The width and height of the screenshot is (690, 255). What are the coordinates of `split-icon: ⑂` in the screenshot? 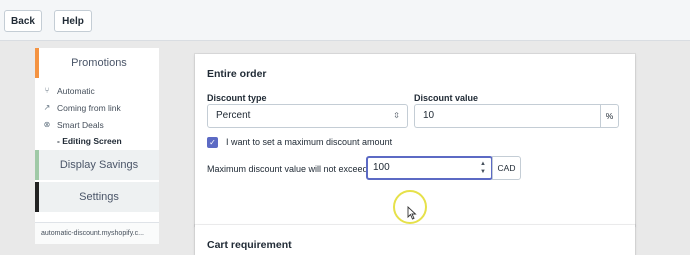 It's located at (47, 90).